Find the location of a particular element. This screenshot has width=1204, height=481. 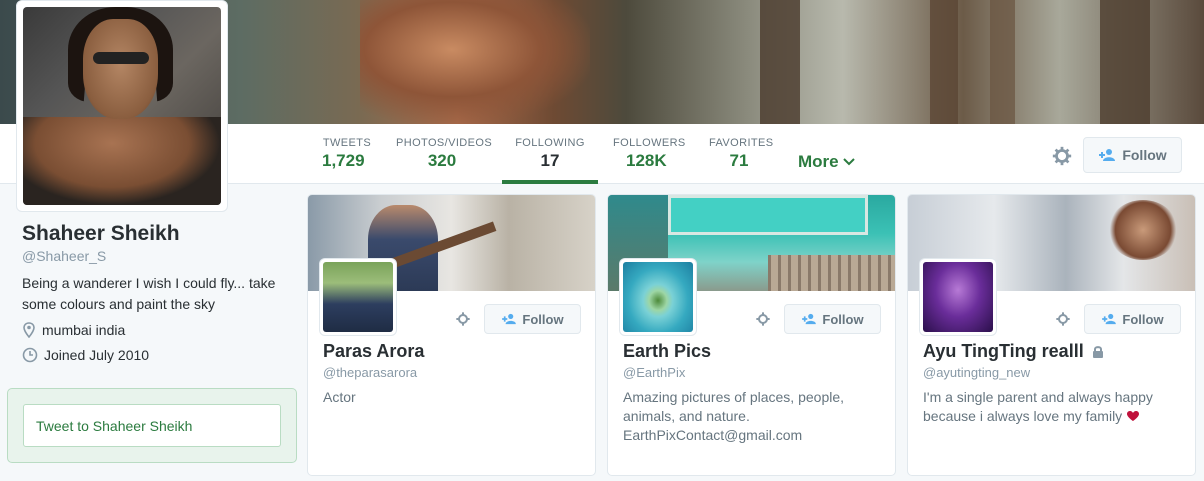

stat-value: 71 is located at coordinates (739, 160).